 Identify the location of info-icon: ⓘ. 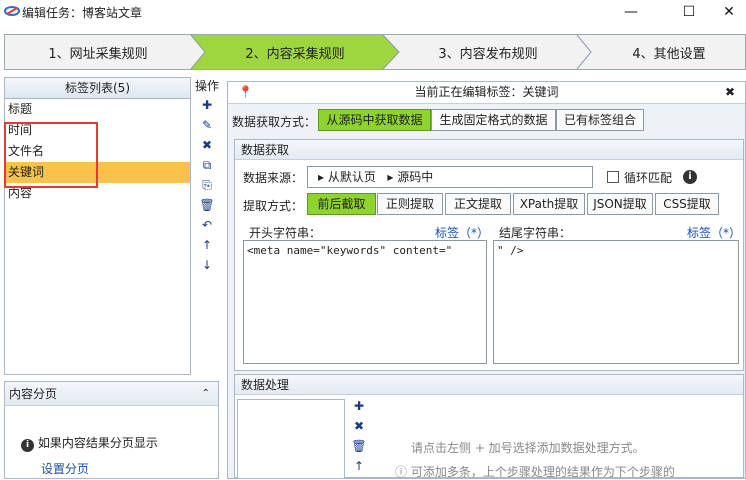
(401, 472).